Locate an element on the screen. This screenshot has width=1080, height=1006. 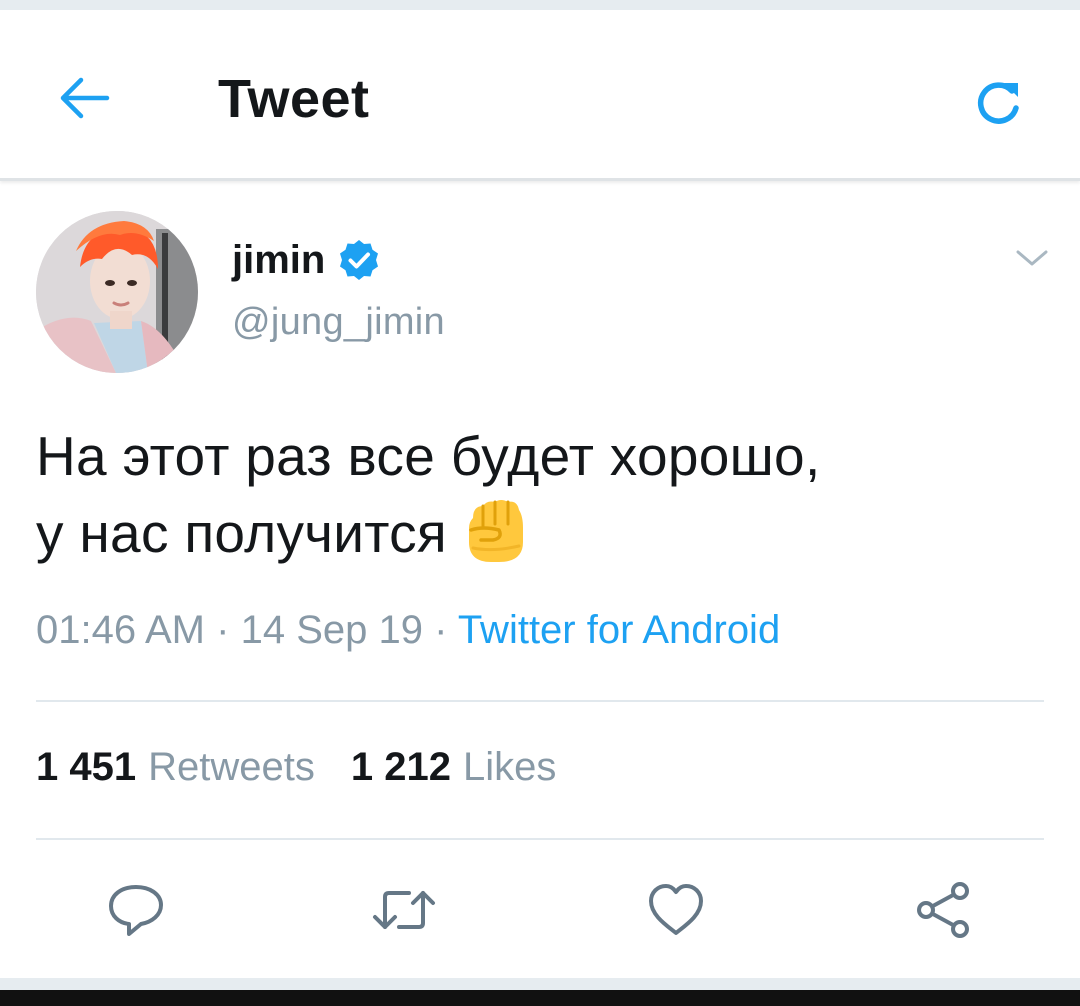
avatar is located at coordinates (117, 292).